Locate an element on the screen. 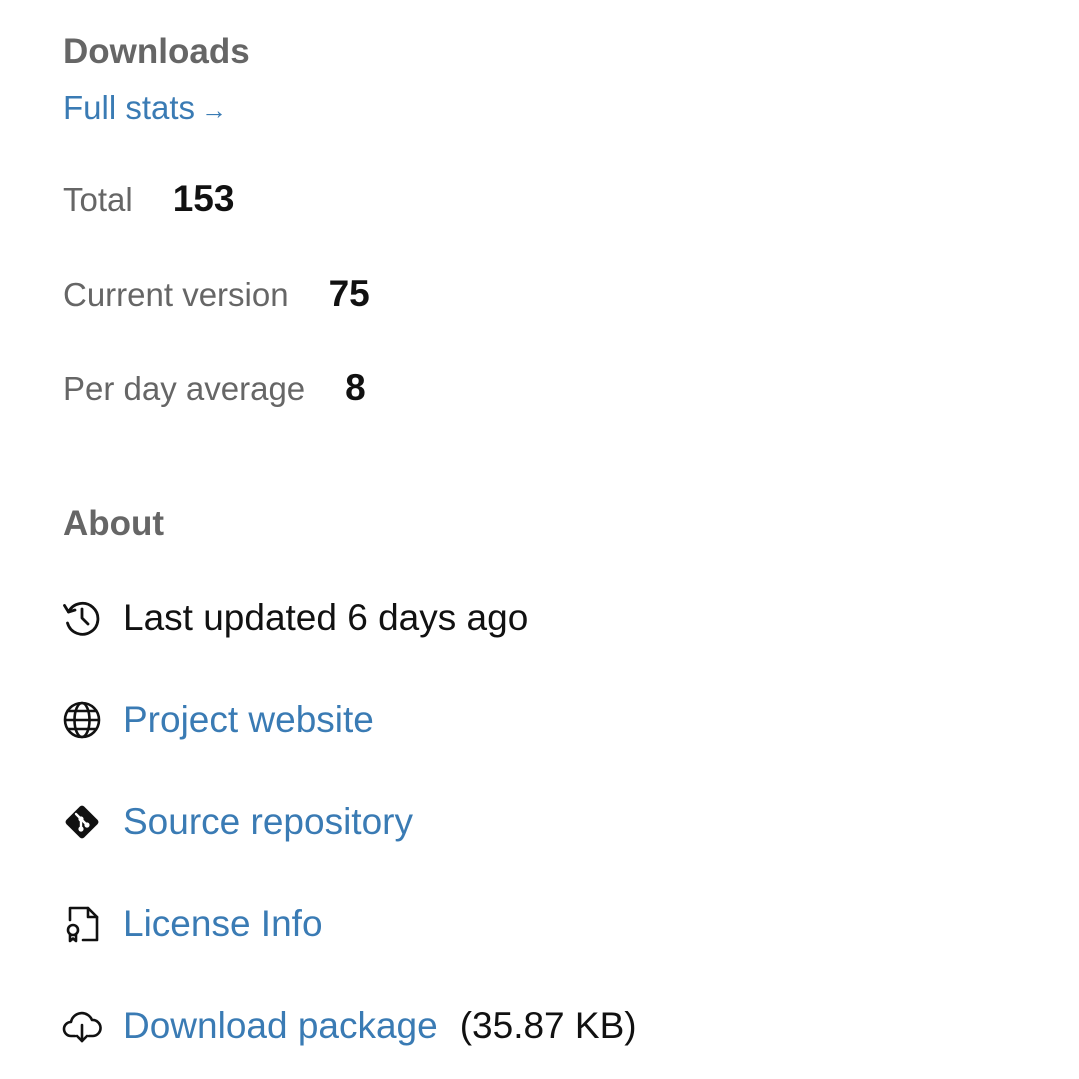 The width and height of the screenshot is (1079, 1079). download-package-row: Download package (35.87 KB) is located at coordinates (349, 1026).